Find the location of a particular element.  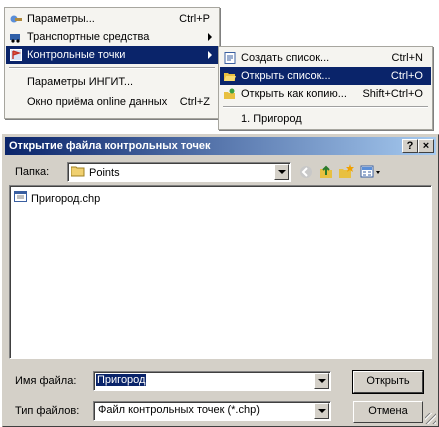

new-list-icon is located at coordinates (230, 58).